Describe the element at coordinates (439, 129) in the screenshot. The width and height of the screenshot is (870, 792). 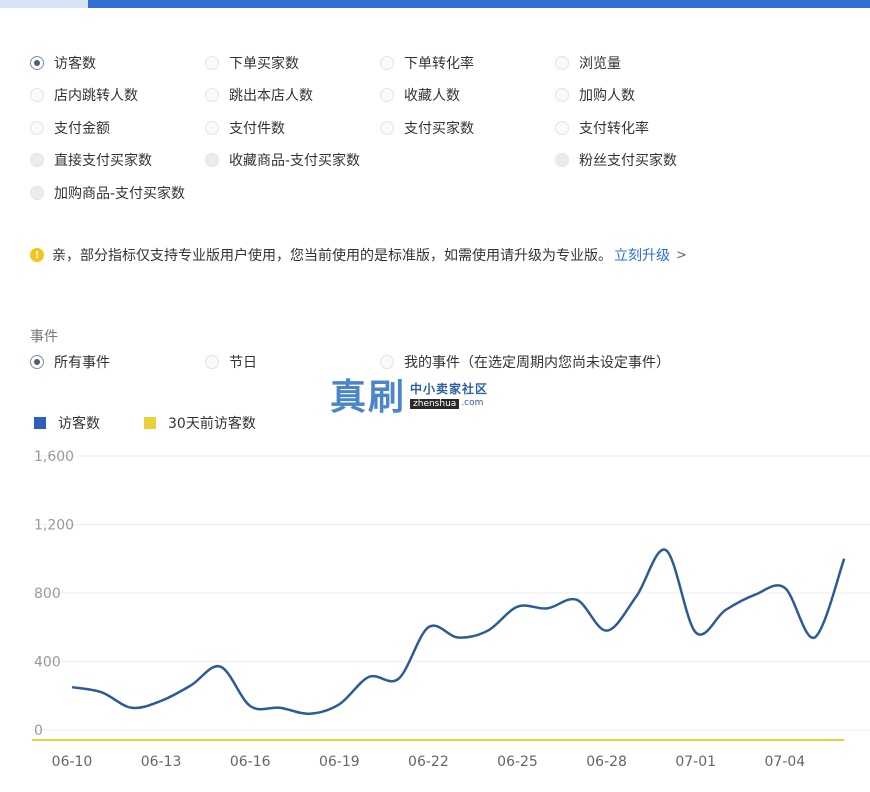
I see `metric-label: 支付买家数` at that location.